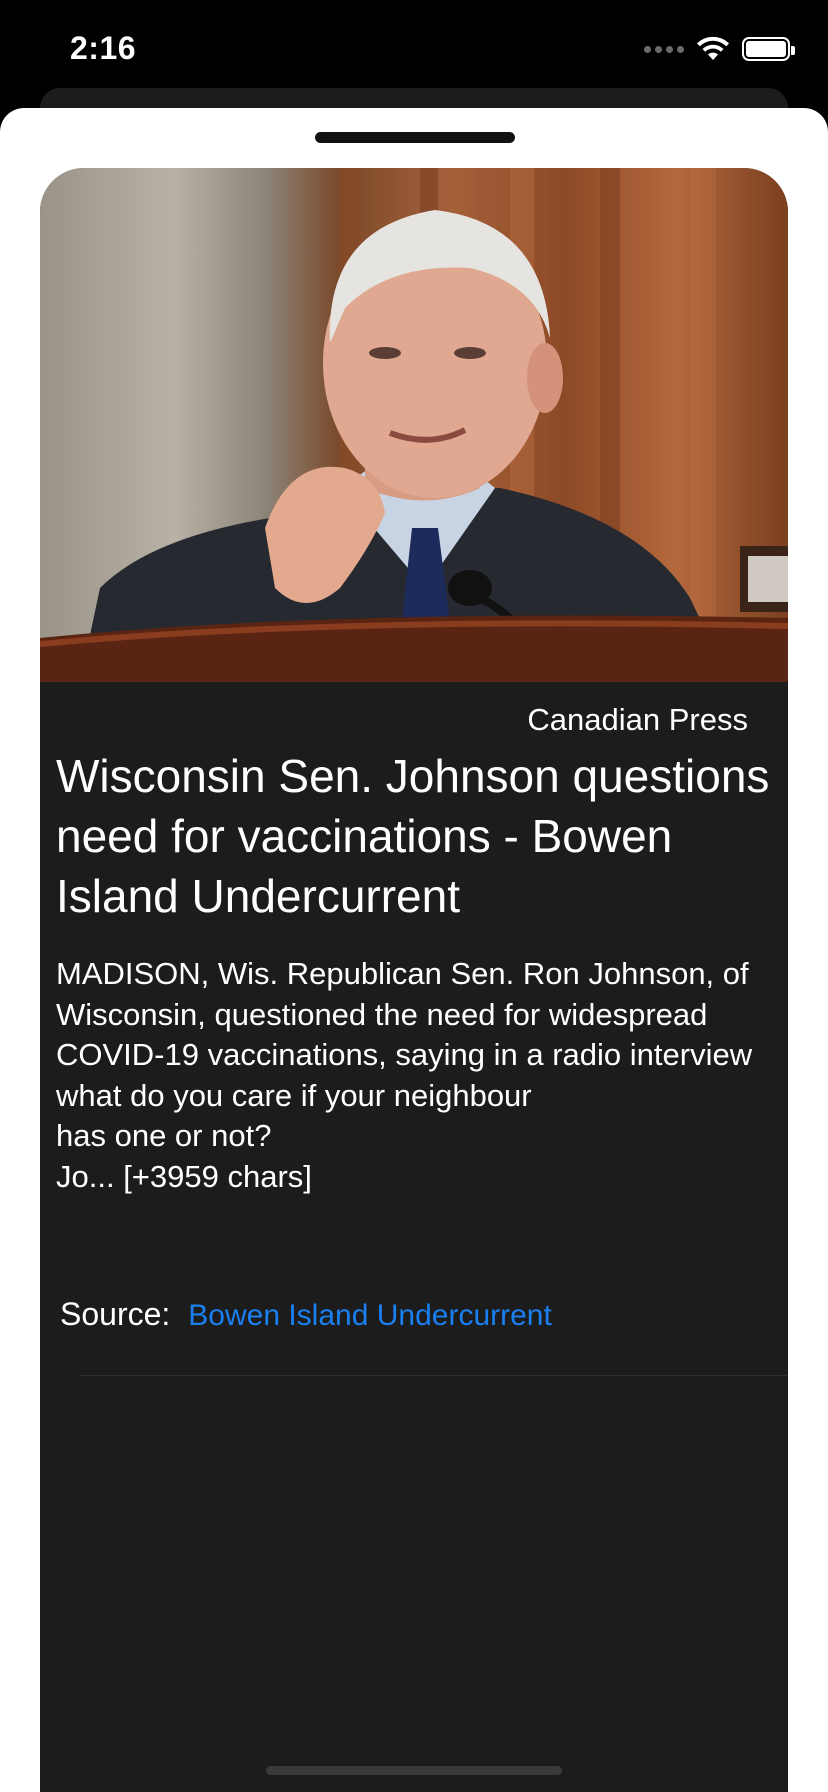 This screenshot has height=1792, width=828. What do you see at coordinates (103, 48) in the screenshot?
I see `status-time: 2:16` at bounding box center [103, 48].